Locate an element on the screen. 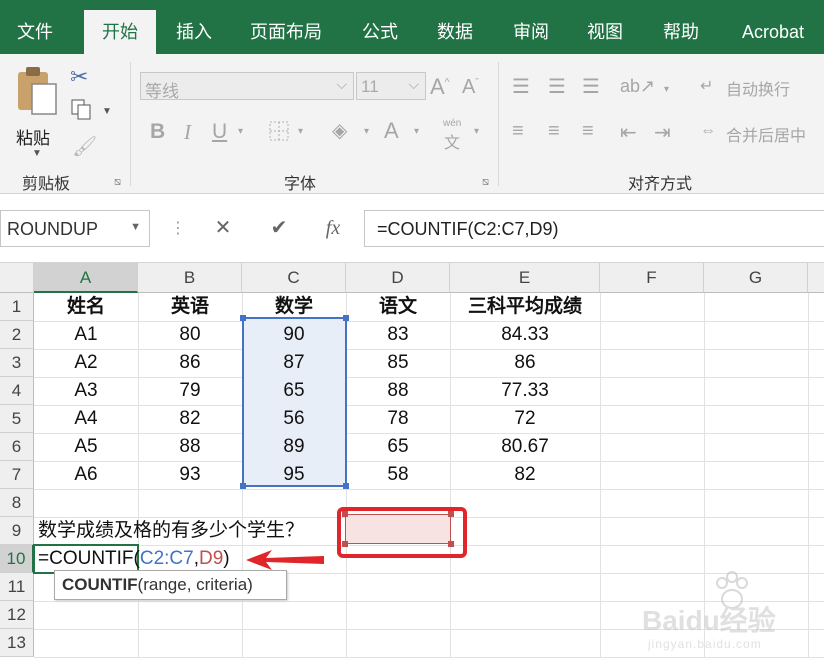 This screenshot has height=658, width=824. row-header: 6 is located at coordinates (17, 447).